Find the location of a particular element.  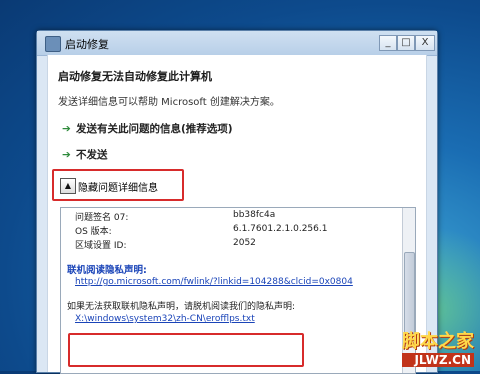

offline-privacy-link: X:\windows\system32\zh-CN\erofflps.txt is located at coordinates (165, 319).